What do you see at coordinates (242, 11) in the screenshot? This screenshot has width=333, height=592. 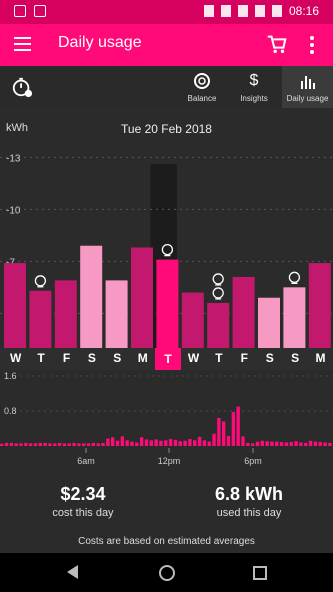 I see `wifi-icon` at bounding box center [242, 11].